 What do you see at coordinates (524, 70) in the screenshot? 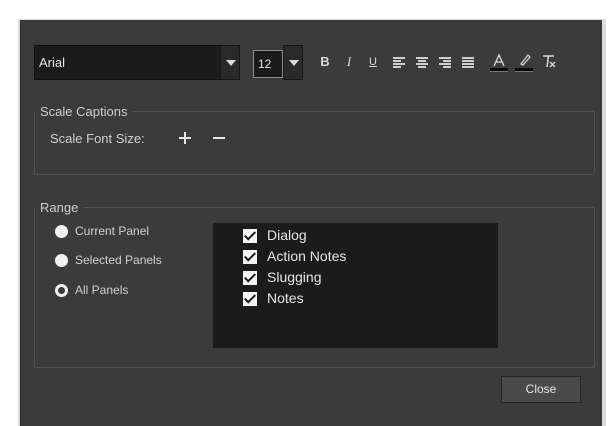
I see `highlight-color-swatch` at bounding box center [524, 70].